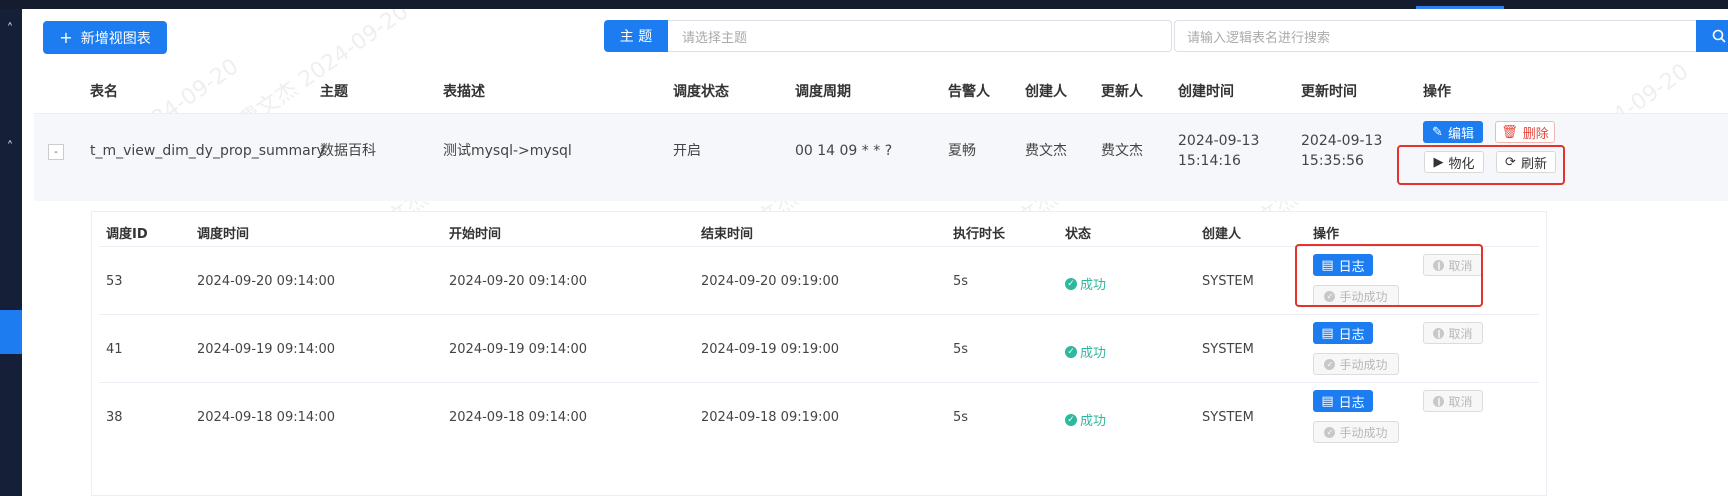 The height and width of the screenshot is (496, 1728). Describe the element at coordinates (56, 152) in the screenshot. I see `collapse-row-button: -` at that location.